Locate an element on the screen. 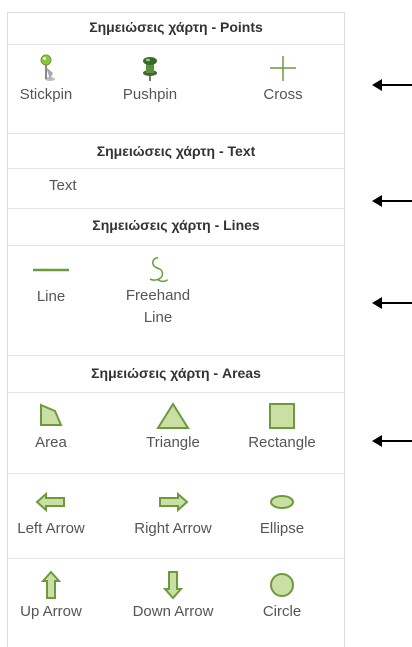 The image size is (412, 647). pushpin-icon is located at coordinates (150, 69).